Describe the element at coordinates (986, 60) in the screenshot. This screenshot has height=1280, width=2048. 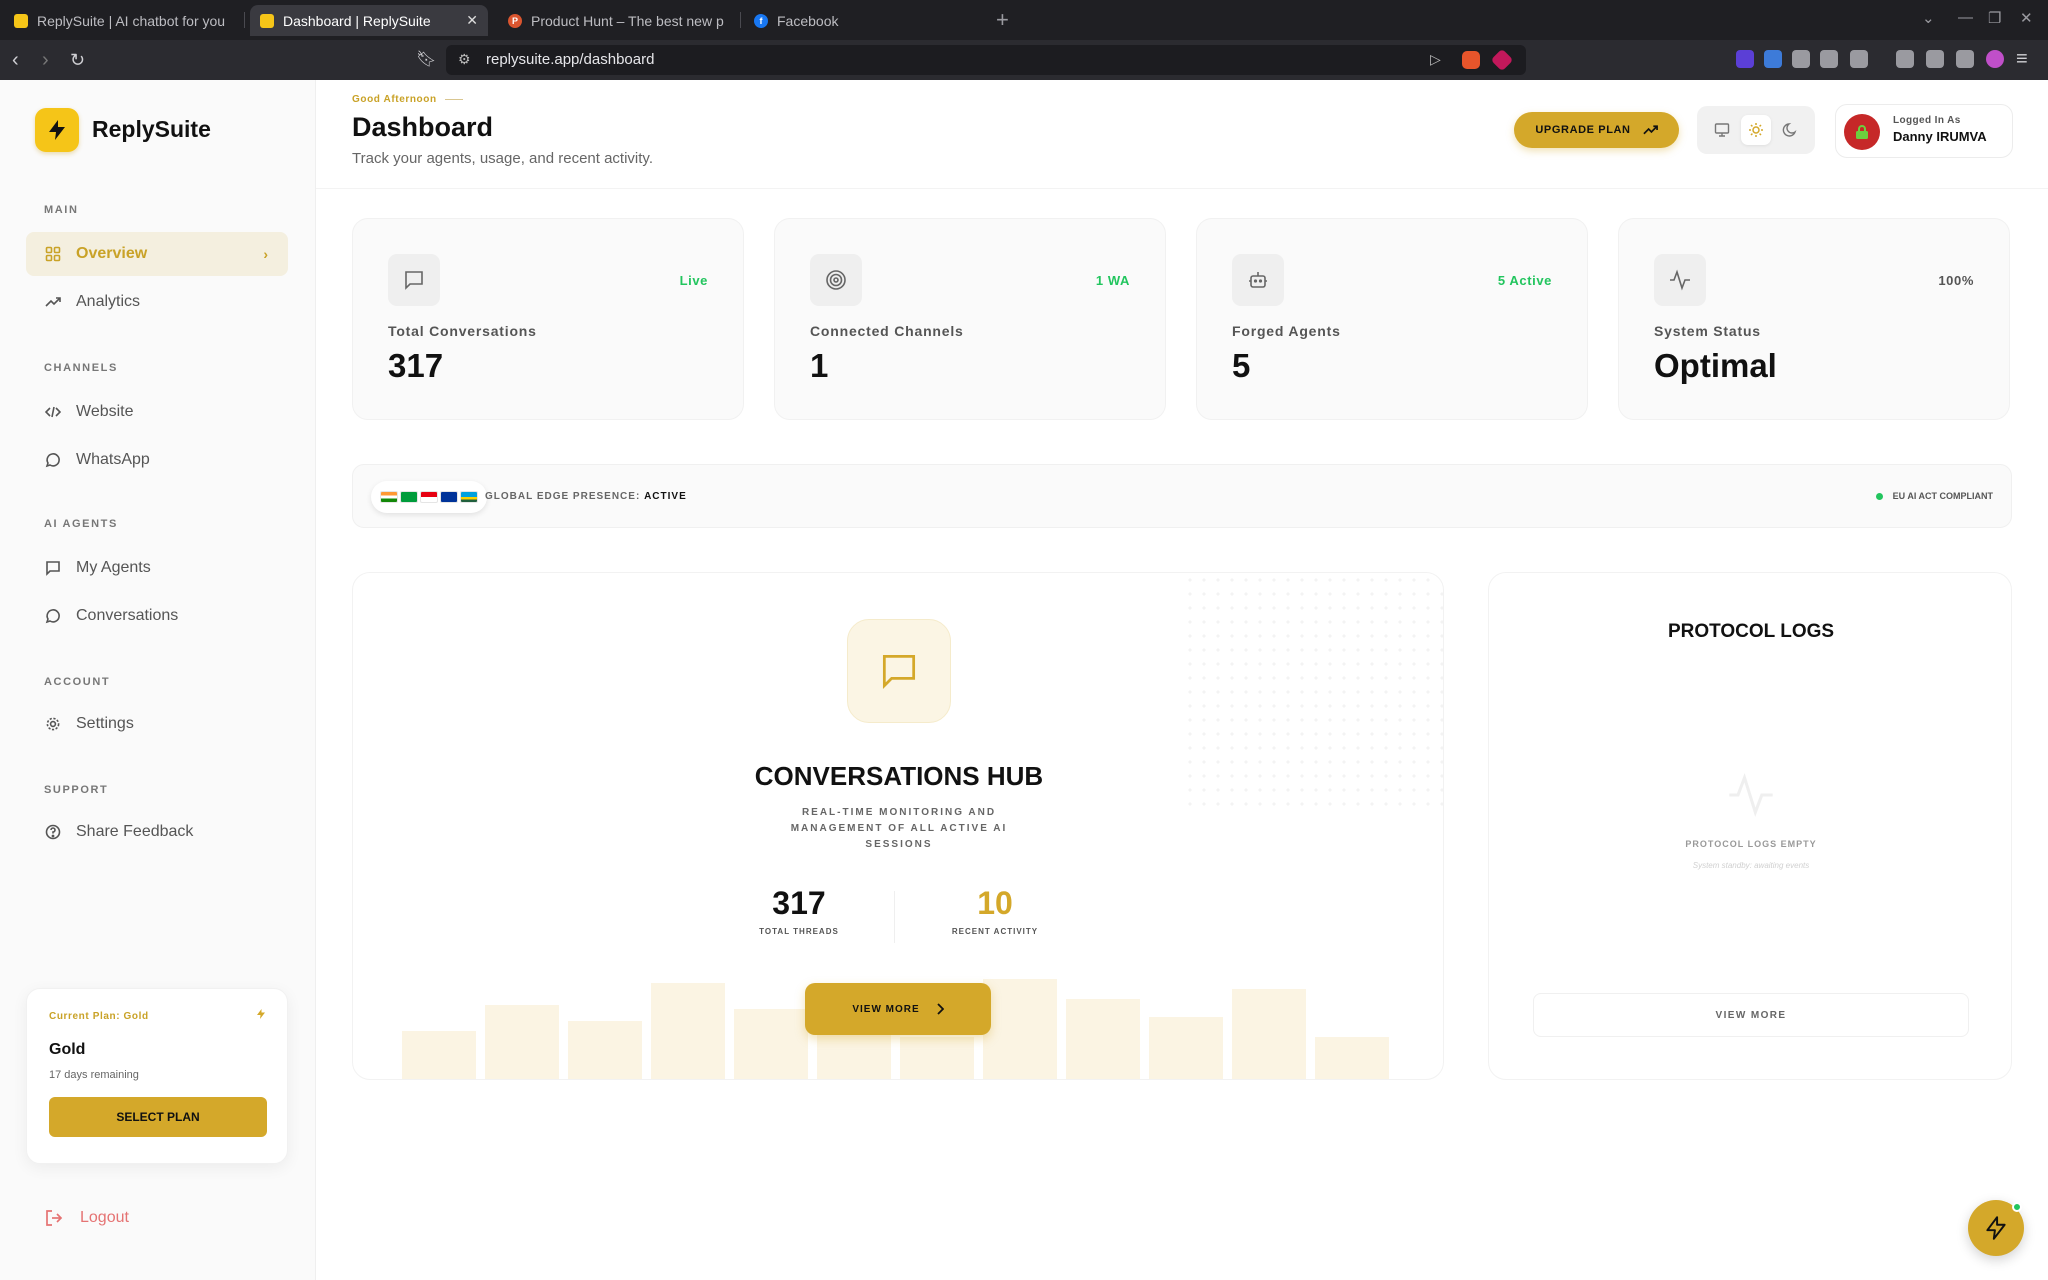
I see `url-field: ⚙︎ replysuite.app/dashboard ▷` at that location.